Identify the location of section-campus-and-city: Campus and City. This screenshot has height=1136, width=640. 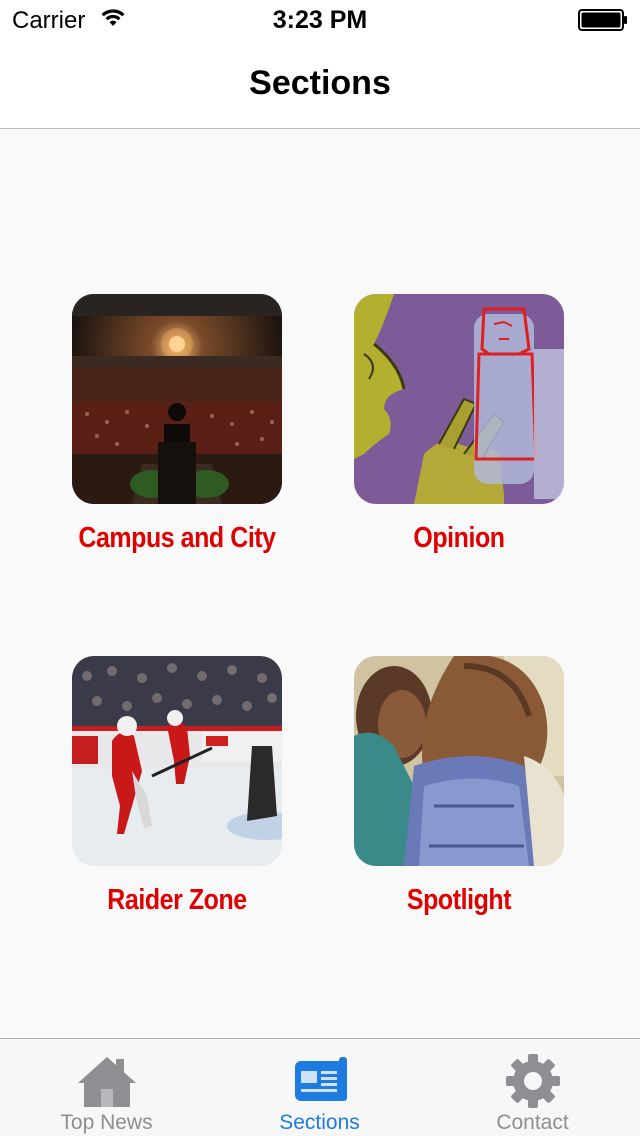
(177, 434).